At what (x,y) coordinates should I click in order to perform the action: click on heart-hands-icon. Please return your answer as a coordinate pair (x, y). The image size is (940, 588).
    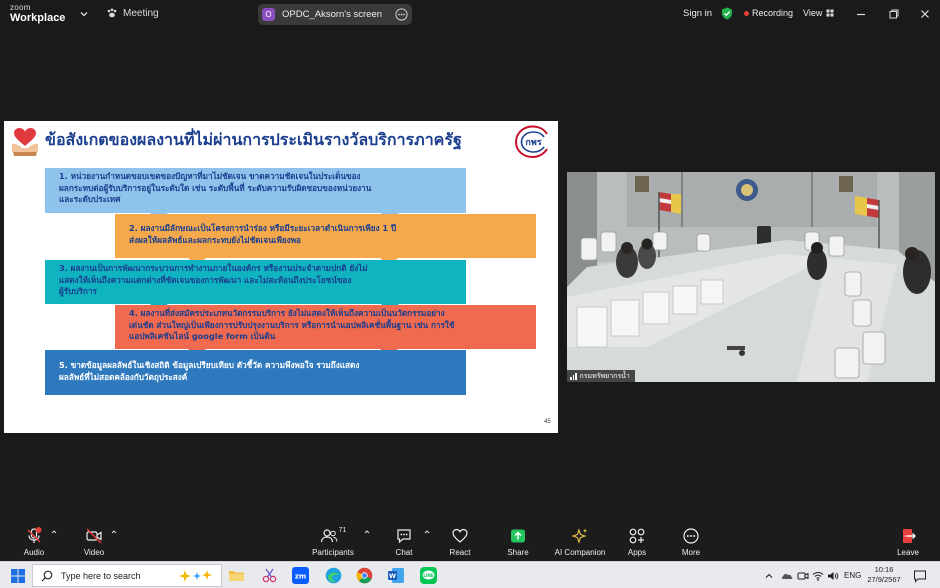
    Looking at the image, I should click on (25, 142).